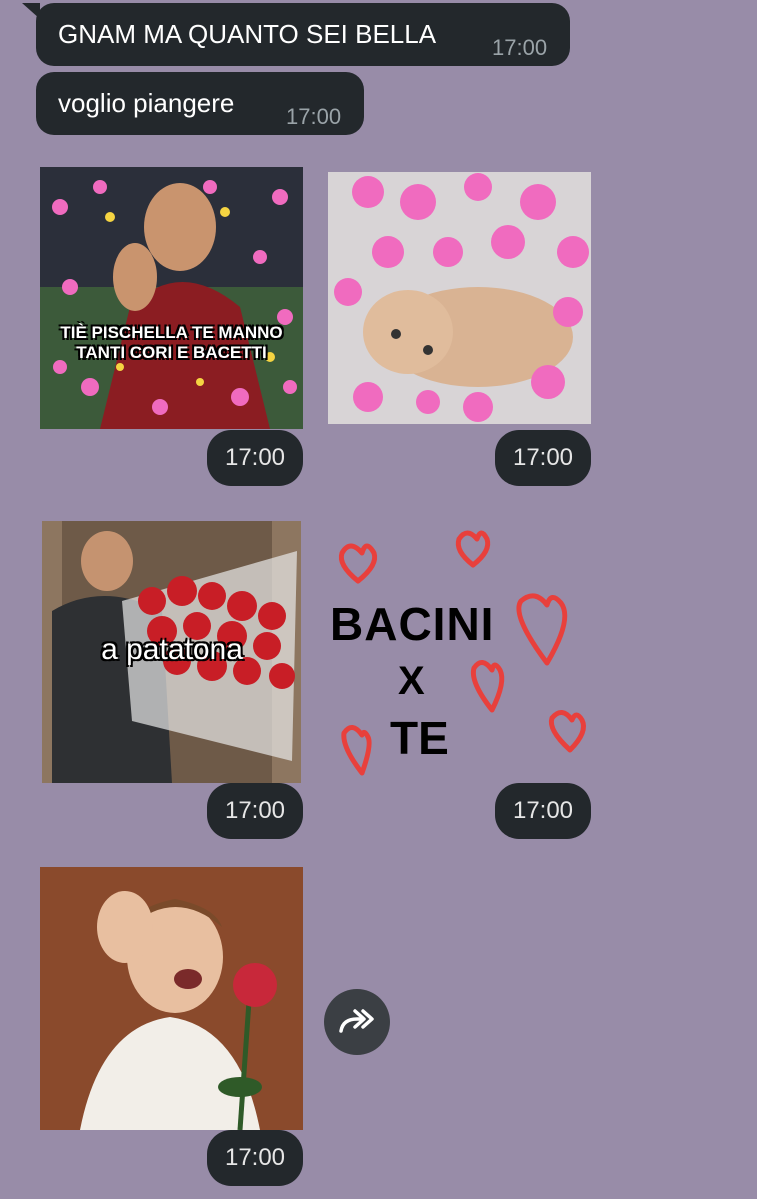 The image size is (757, 1199). I want to click on sticker-bacini-image, so click(462, 653).